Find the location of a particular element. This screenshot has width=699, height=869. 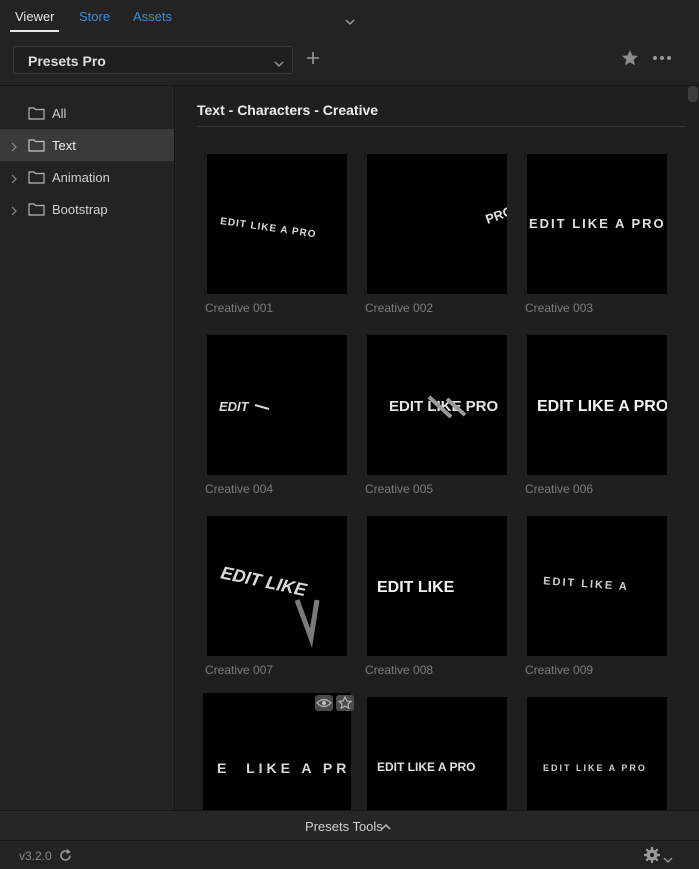

presets-tools-label: Presets Tools is located at coordinates (344, 826).